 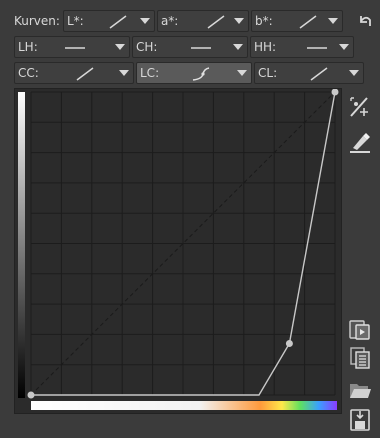 I want to click on curve-cc-button: CC:, so click(x=74, y=73).